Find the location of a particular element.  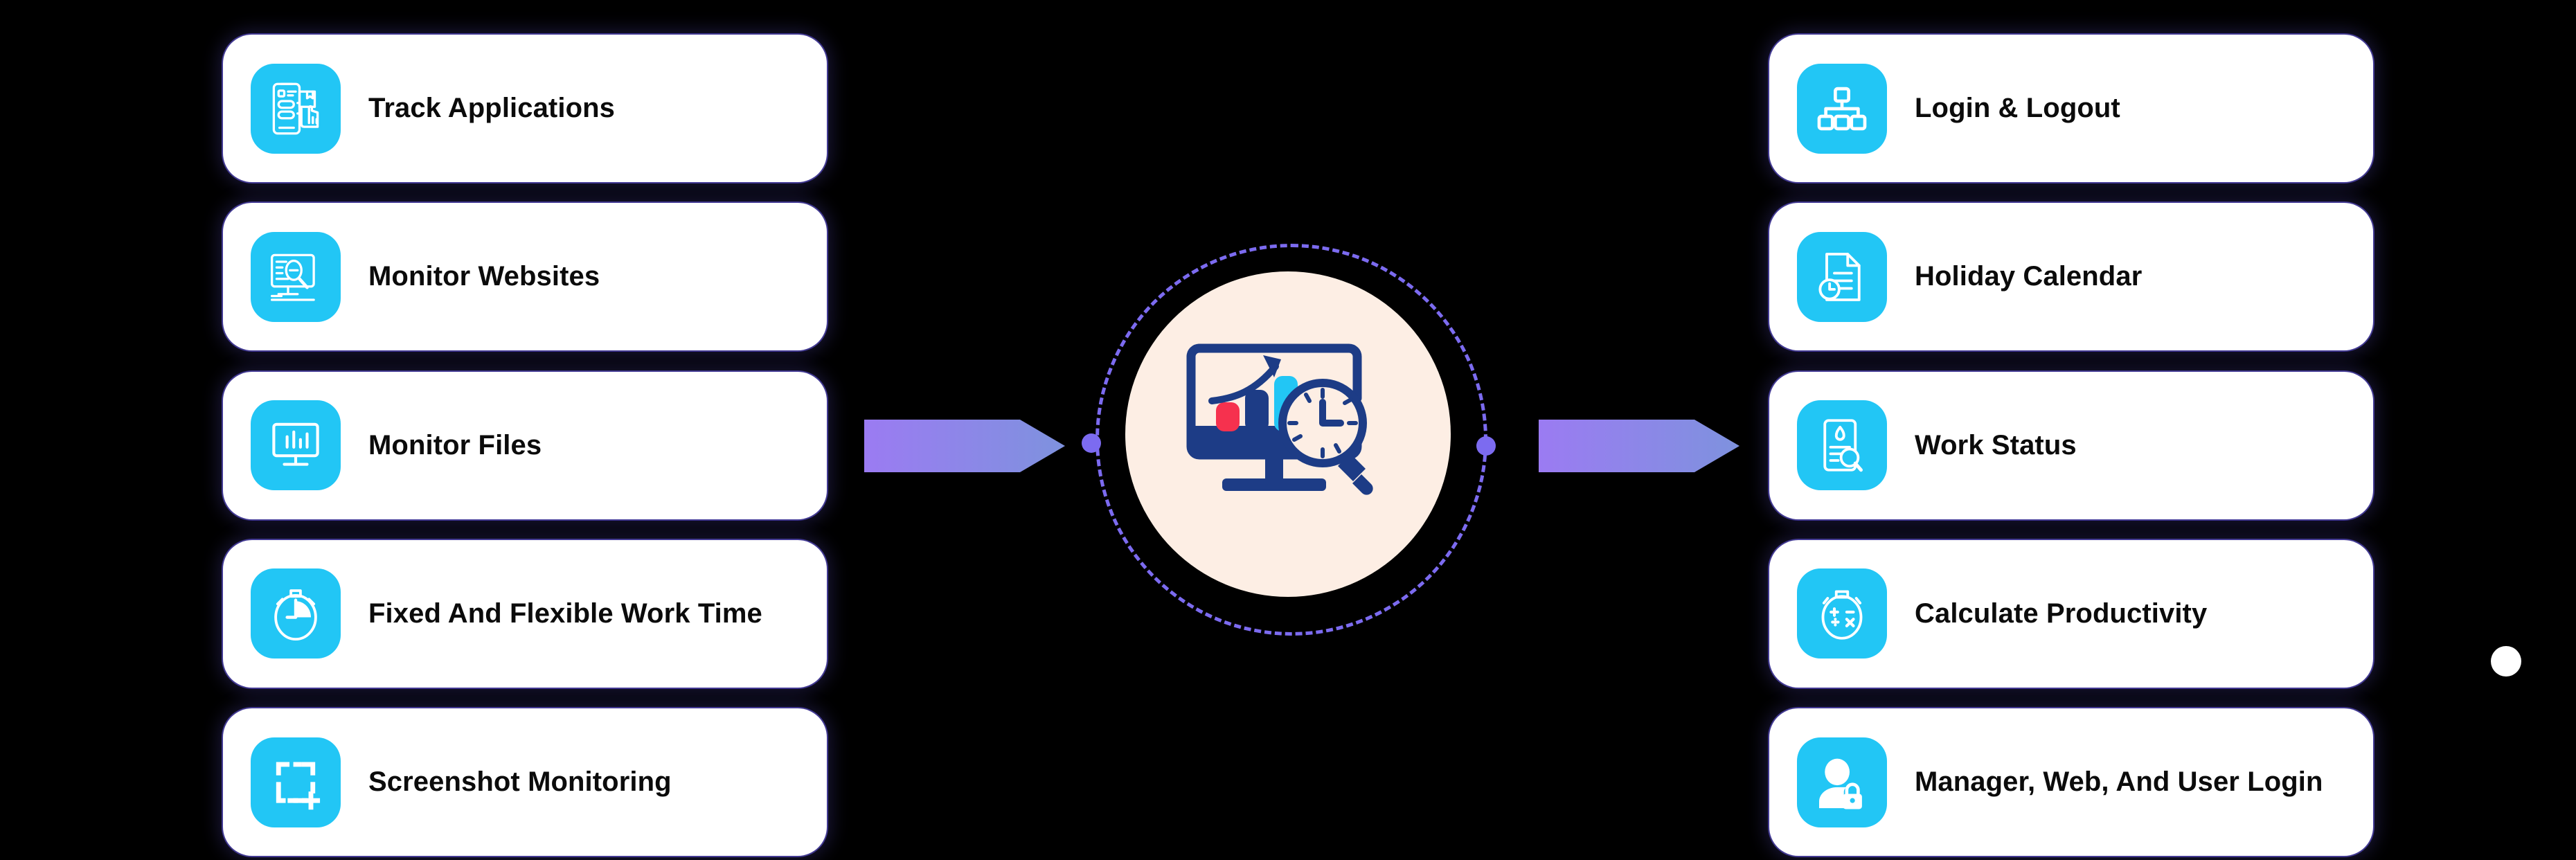

stopwatch-icon is located at coordinates (296, 613).